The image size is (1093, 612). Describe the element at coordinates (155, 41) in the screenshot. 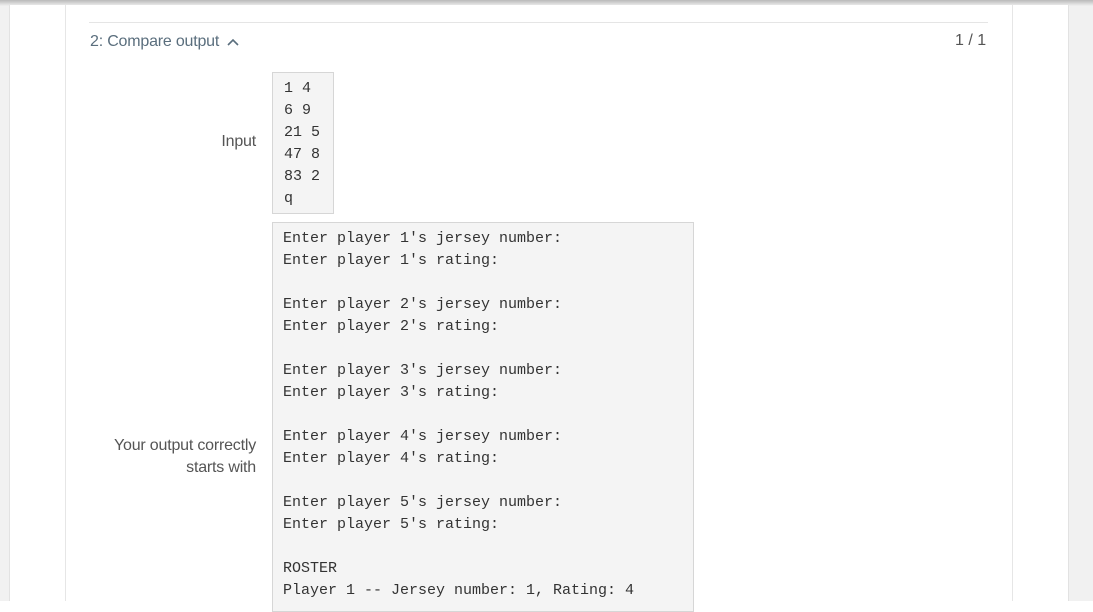

I see `section-title: 2: Compare output` at that location.